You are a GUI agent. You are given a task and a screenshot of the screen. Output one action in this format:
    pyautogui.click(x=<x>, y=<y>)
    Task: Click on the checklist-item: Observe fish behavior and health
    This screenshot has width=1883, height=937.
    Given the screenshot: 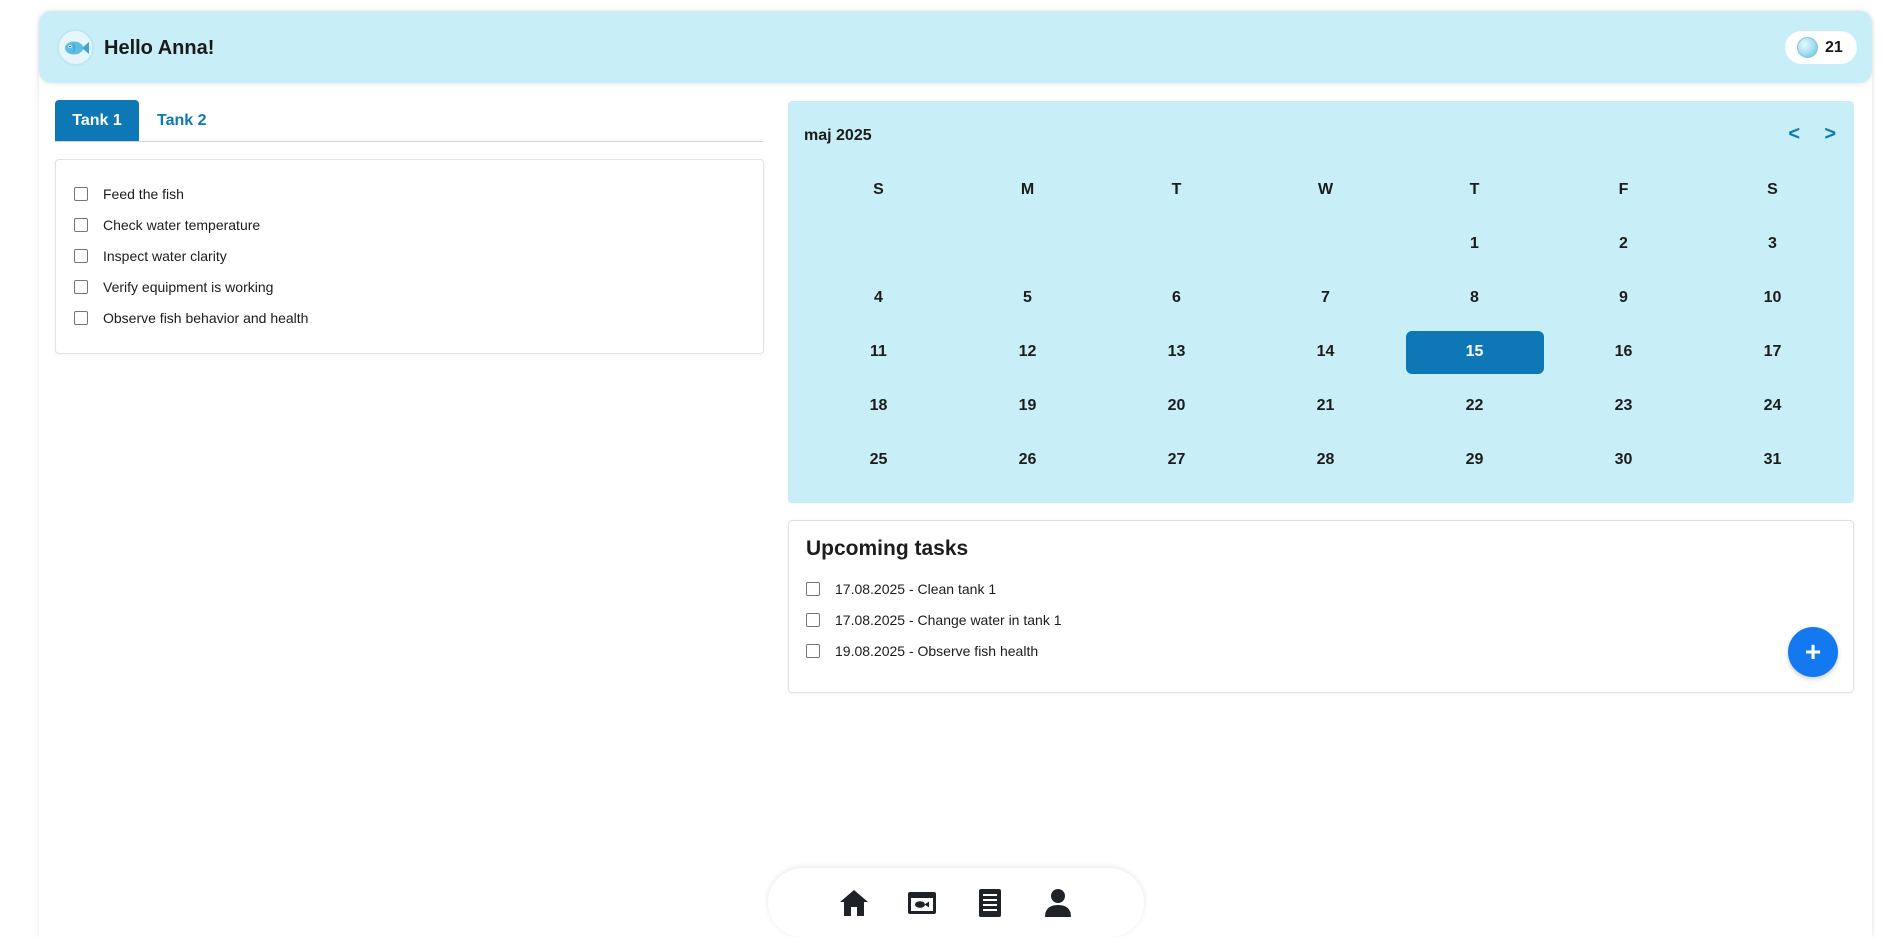 What is the action you would take?
    pyautogui.click(x=409, y=317)
    